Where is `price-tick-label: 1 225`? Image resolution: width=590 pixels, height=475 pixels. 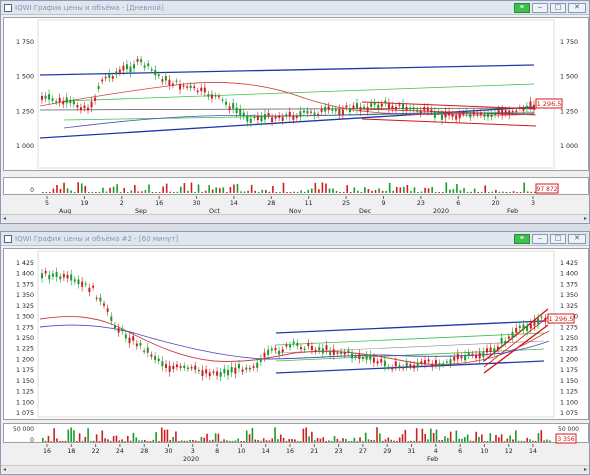 price-tick-label: 1 225 is located at coordinates (25, 349).